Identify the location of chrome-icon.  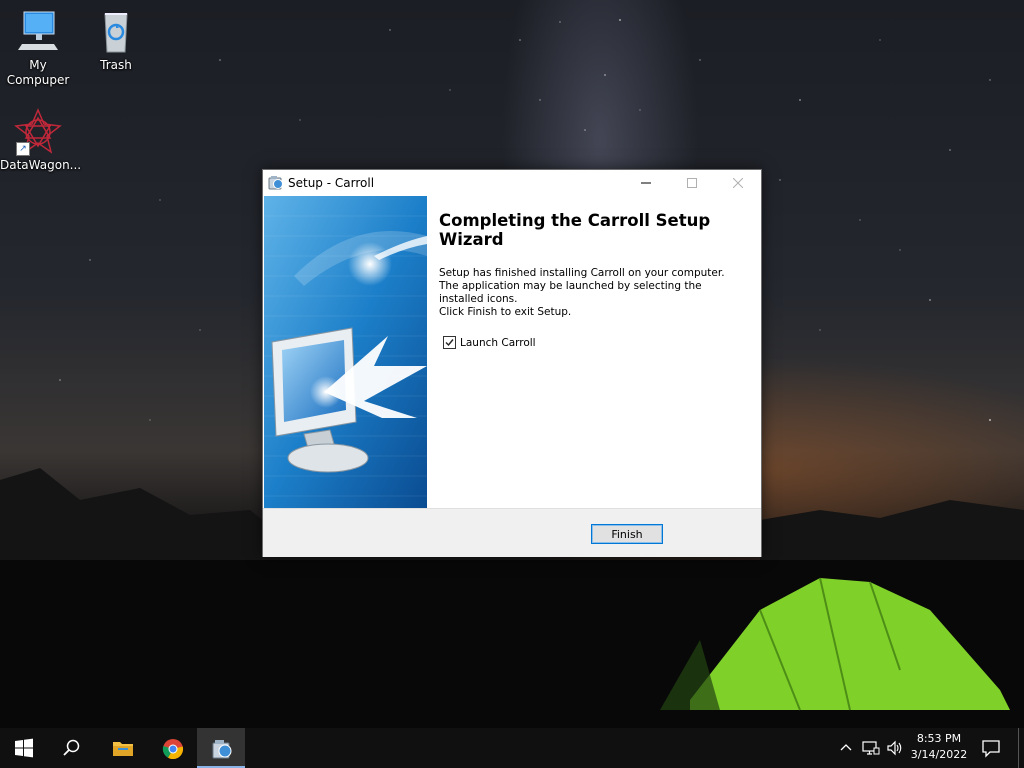
(173, 749).